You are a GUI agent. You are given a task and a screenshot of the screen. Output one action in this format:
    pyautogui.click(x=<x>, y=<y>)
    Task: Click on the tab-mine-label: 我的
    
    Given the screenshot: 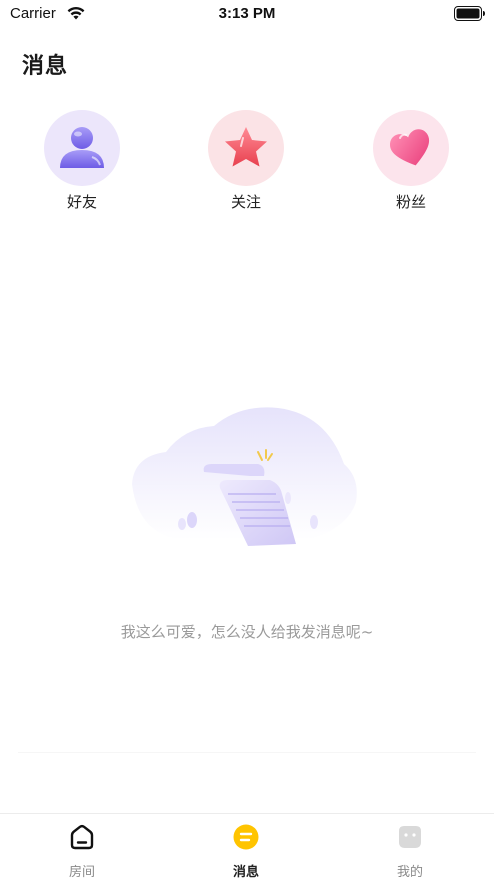 What is the action you would take?
    pyautogui.click(x=409, y=872)
    